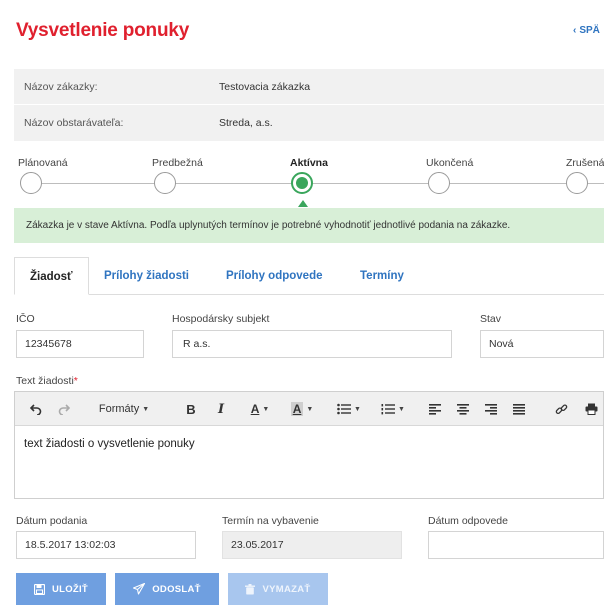  Describe the element at coordinates (303, 203) in the screenshot. I see `active-step-pointer` at that location.